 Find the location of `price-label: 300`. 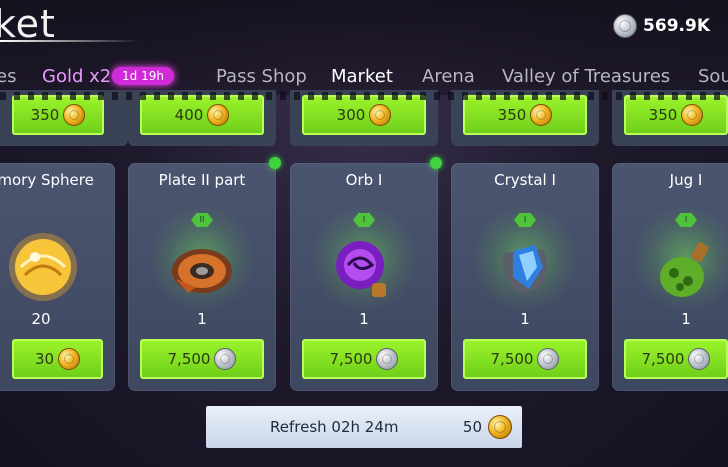

price-label: 300 is located at coordinates (351, 115).